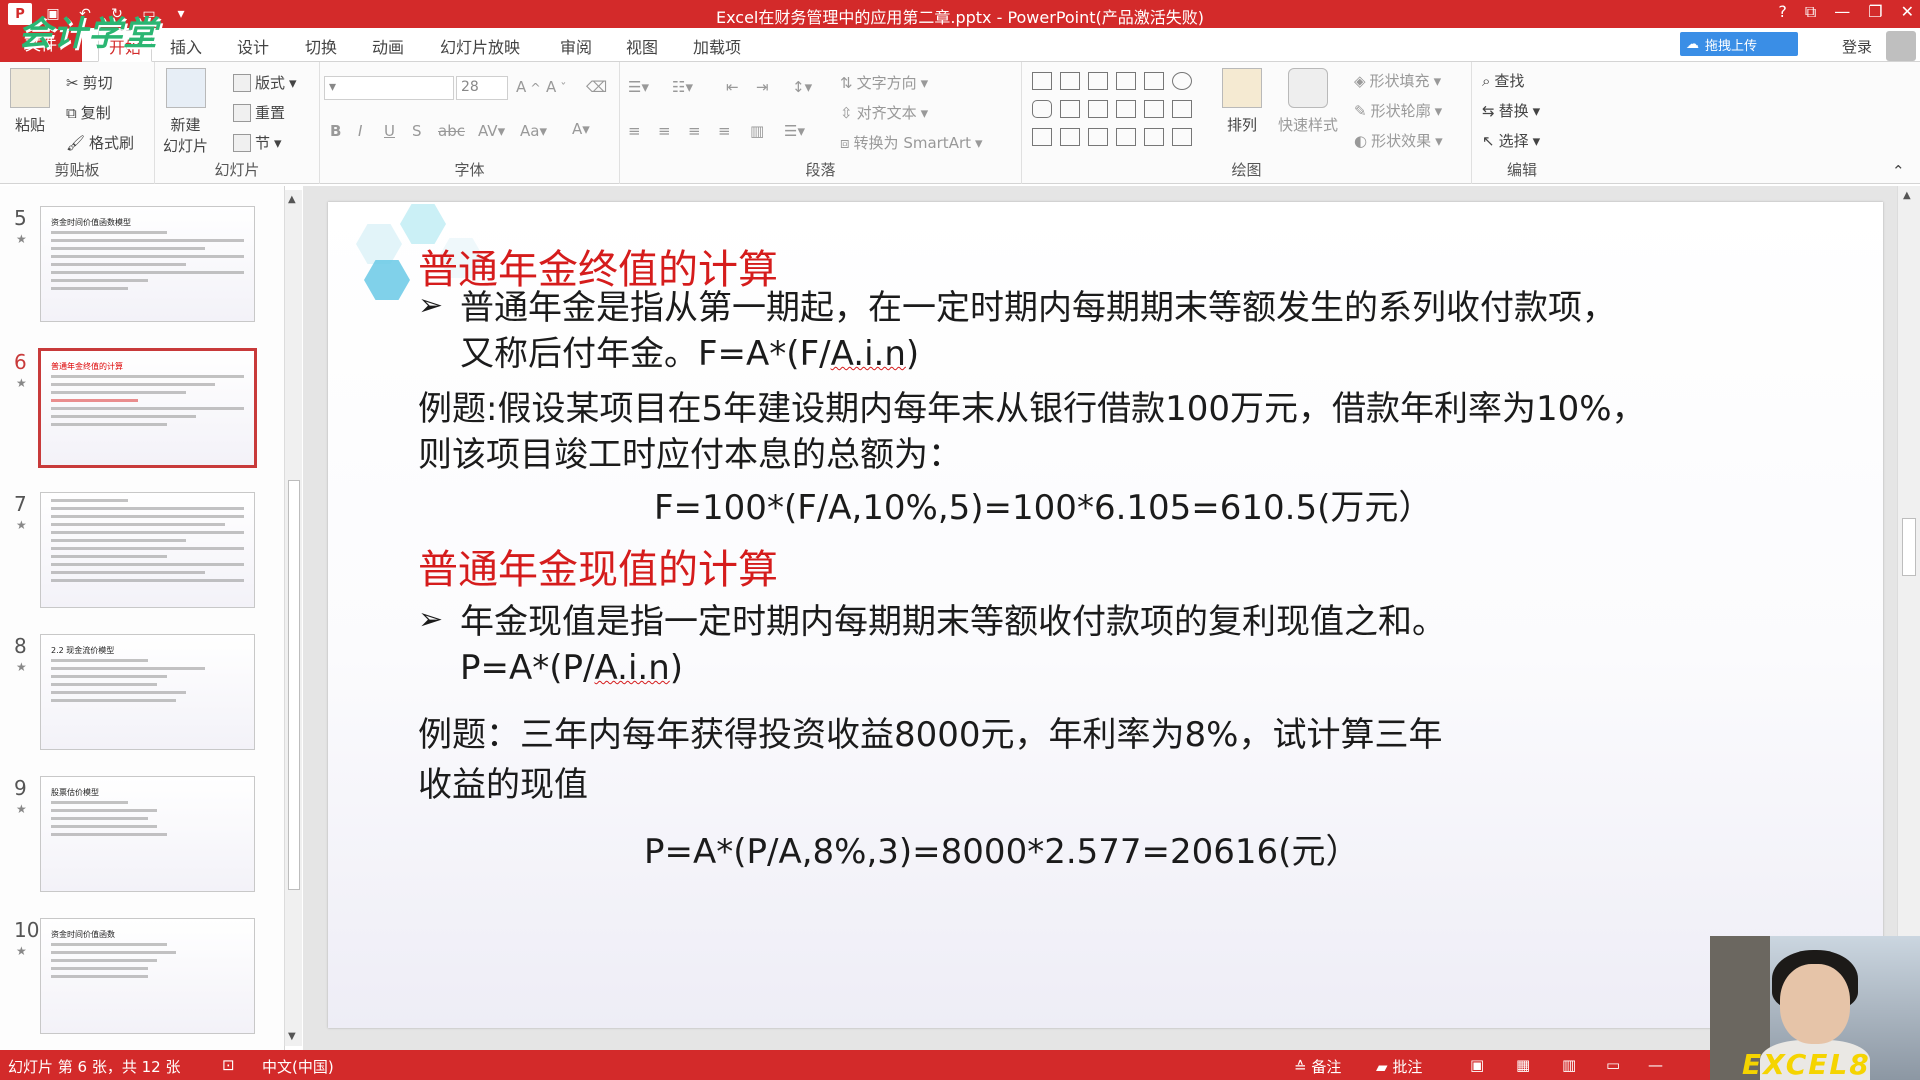  What do you see at coordinates (100, 142) in the screenshot?
I see `format-painter-button: 🖌 格式刷` at bounding box center [100, 142].